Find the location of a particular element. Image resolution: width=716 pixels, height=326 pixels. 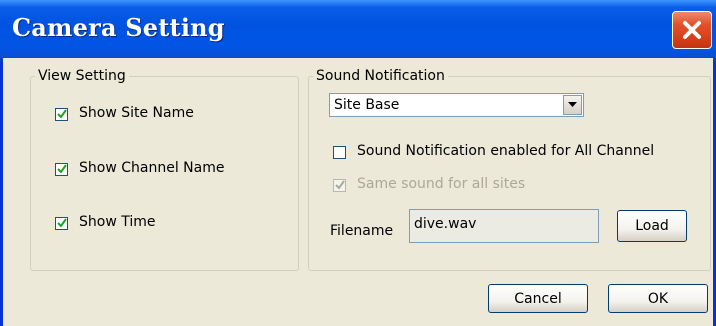

filename-label: Filename is located at coordinates (362, 231).